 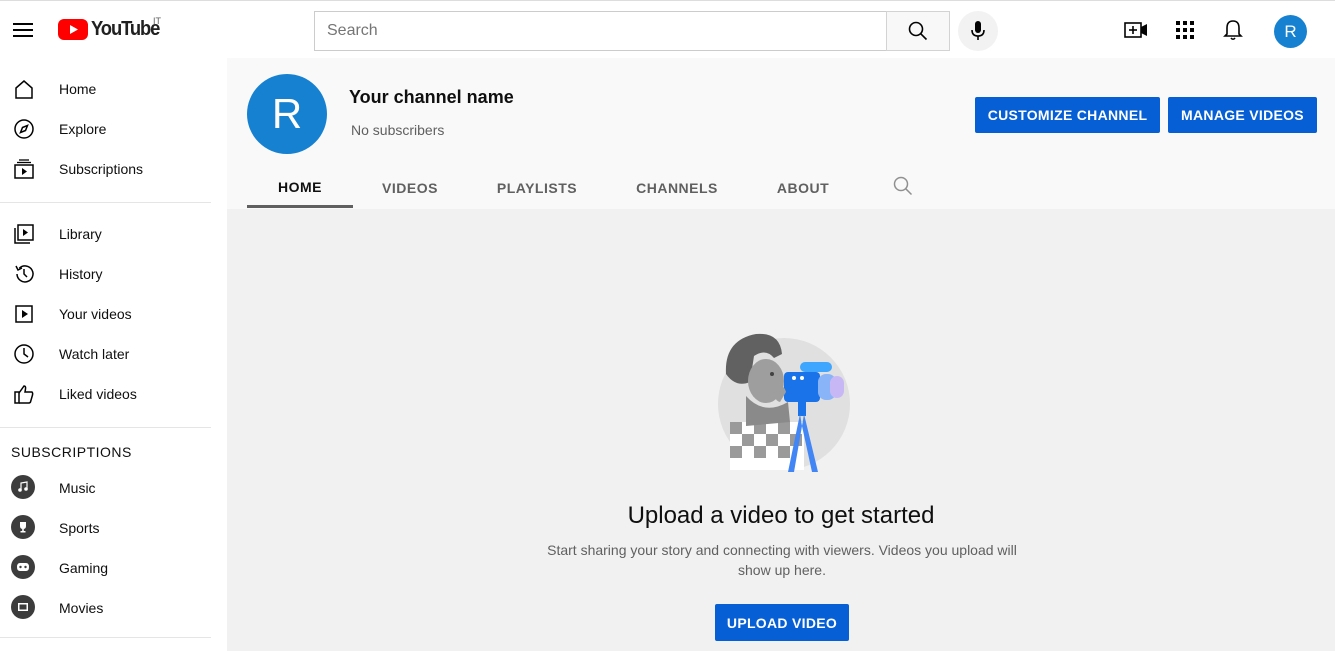 I want to click on search-button, so click(x=918, y=31).